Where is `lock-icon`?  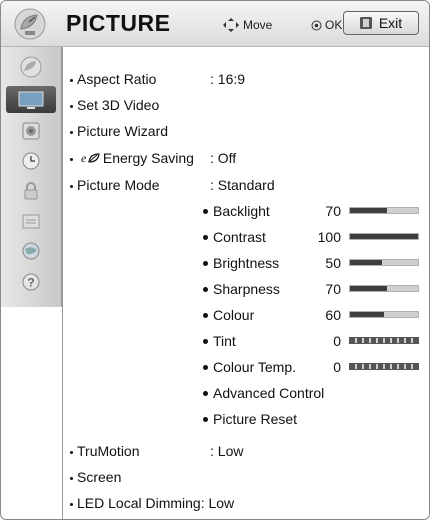 lock-icon is located at coordinates (31, 190).